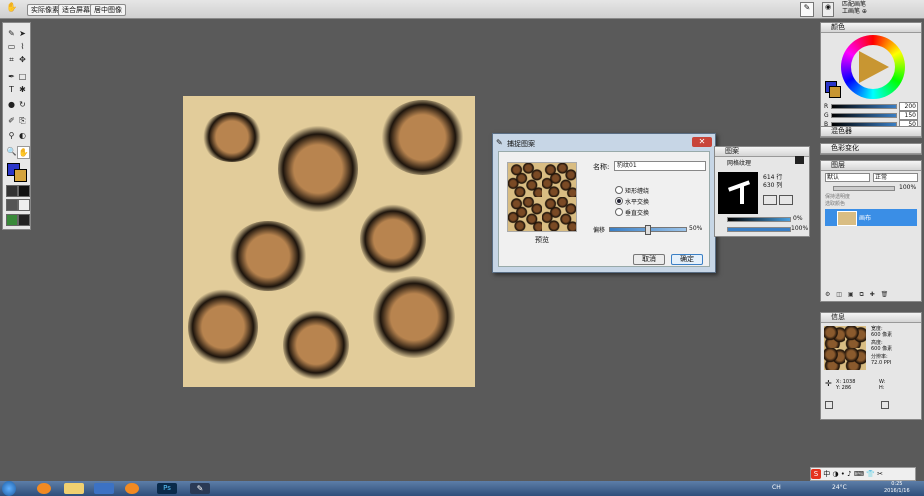  I want to click on pattern-menu-icon, so click(799, 160).